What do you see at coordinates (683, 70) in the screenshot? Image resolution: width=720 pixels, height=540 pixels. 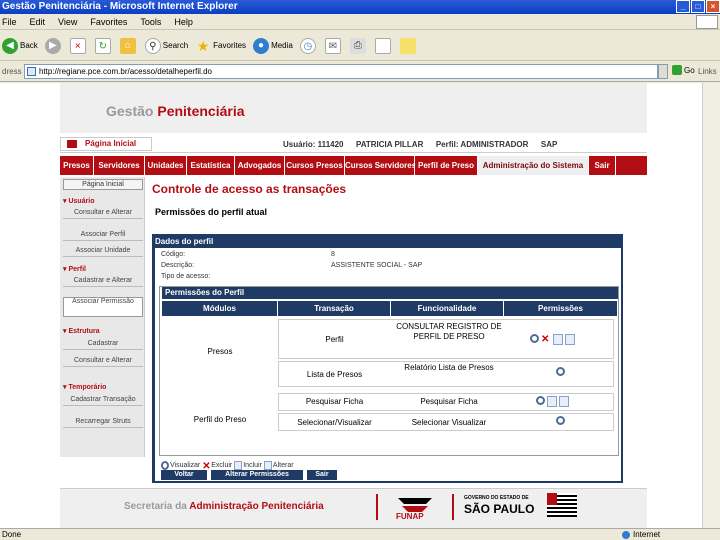 I see `go-button: Go` at bounding box center [683, 70].